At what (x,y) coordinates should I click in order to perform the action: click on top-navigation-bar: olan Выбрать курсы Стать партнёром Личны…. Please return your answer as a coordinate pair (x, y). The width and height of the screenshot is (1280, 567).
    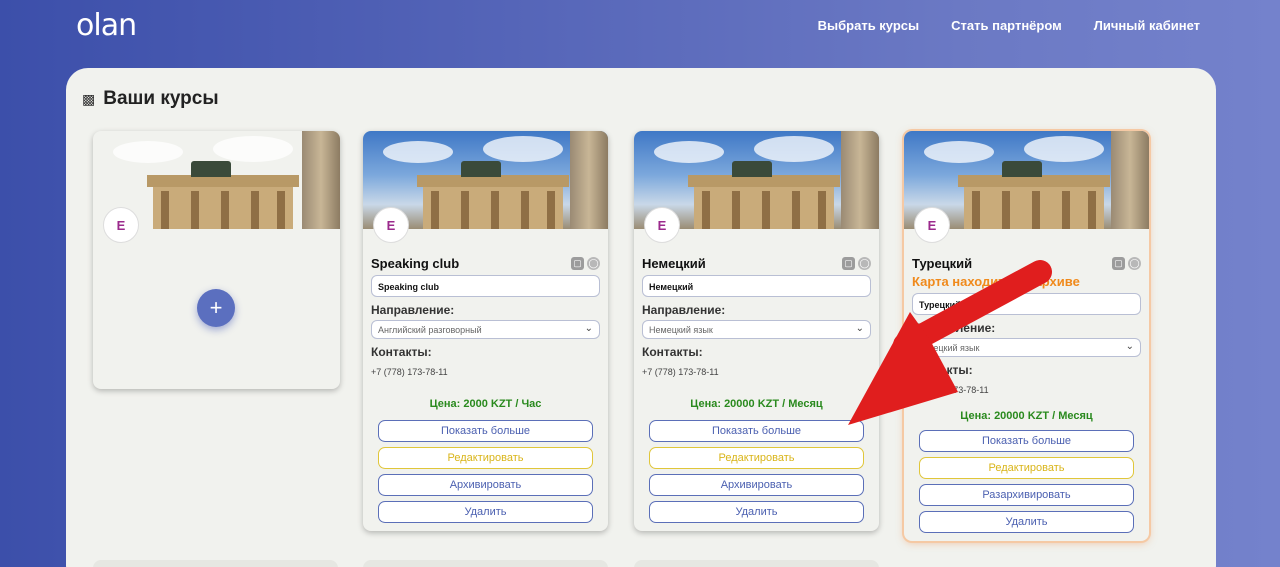
    Looking at the image, I should click on (640, 30).